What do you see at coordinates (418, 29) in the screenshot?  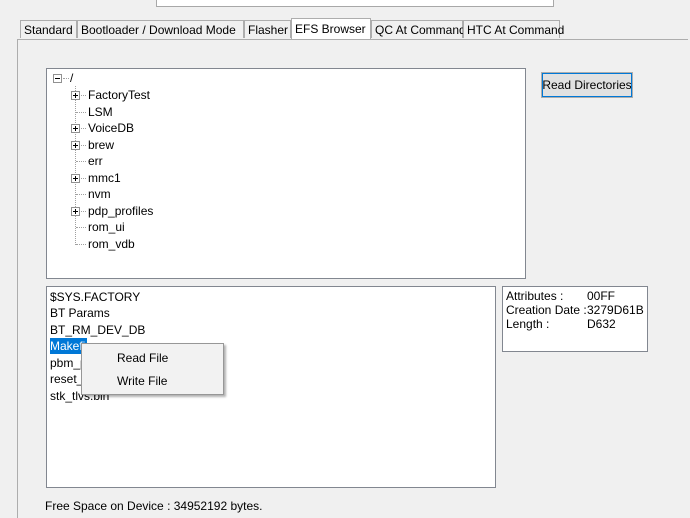 I see `tab-qc-at-command: QC At Command` at bounding box center [418, 29].